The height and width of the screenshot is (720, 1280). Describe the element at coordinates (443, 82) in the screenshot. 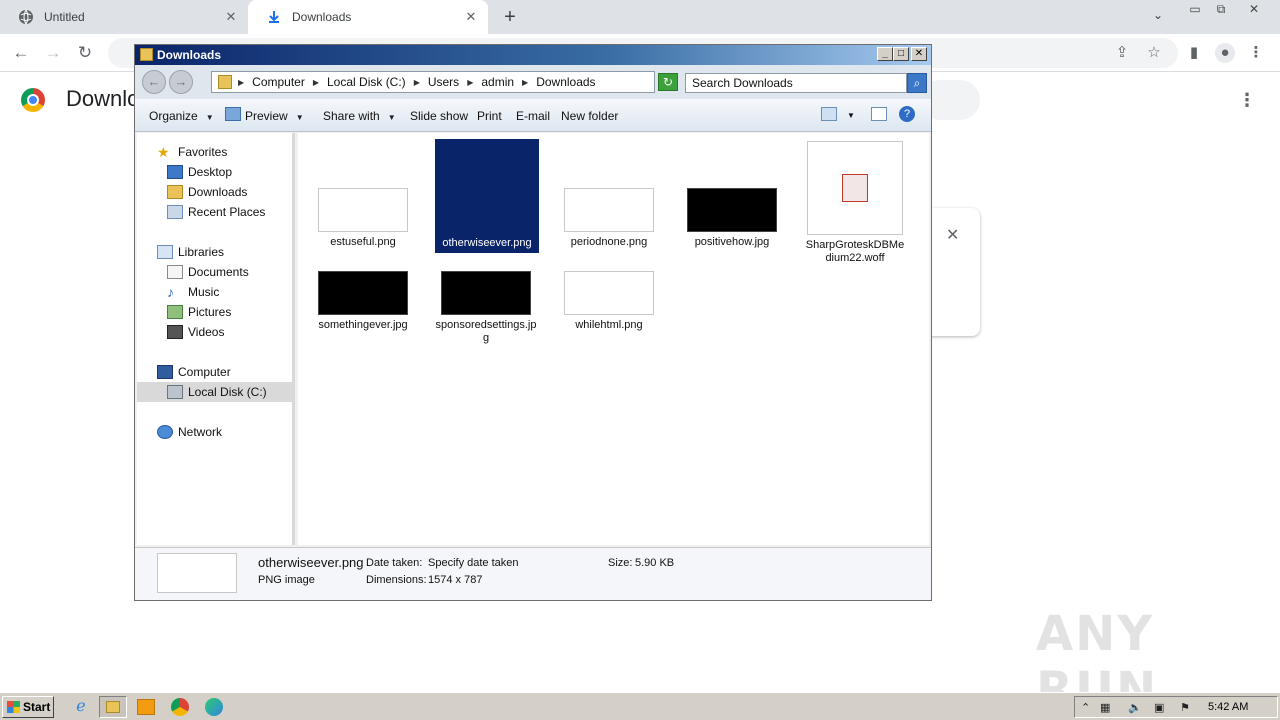

I see `breadcrumb-users: Users` at that location.